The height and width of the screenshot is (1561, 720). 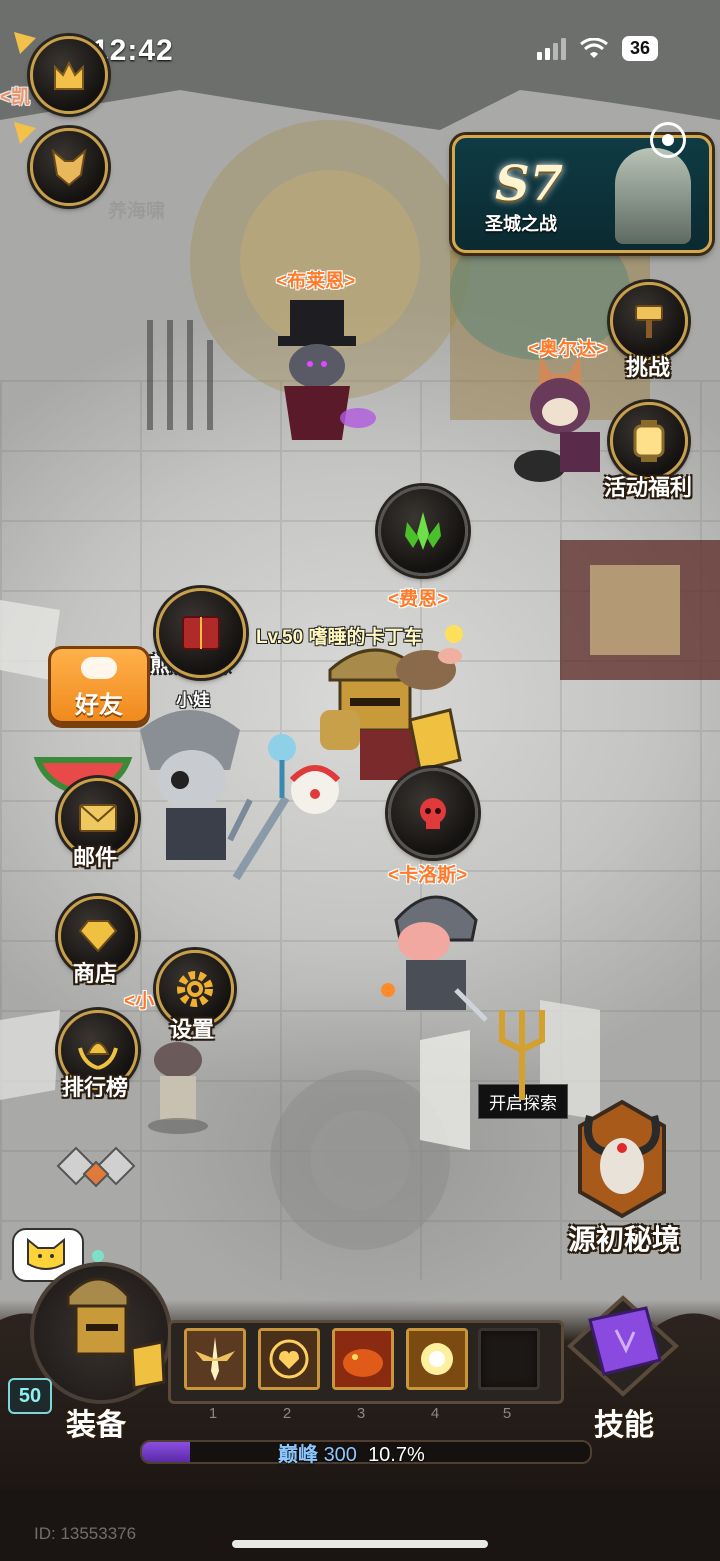 What do you see at coordinates (522, 1055) in the screenshot?
I see `golden-trident-prop` at bounding box center [522, 1055].